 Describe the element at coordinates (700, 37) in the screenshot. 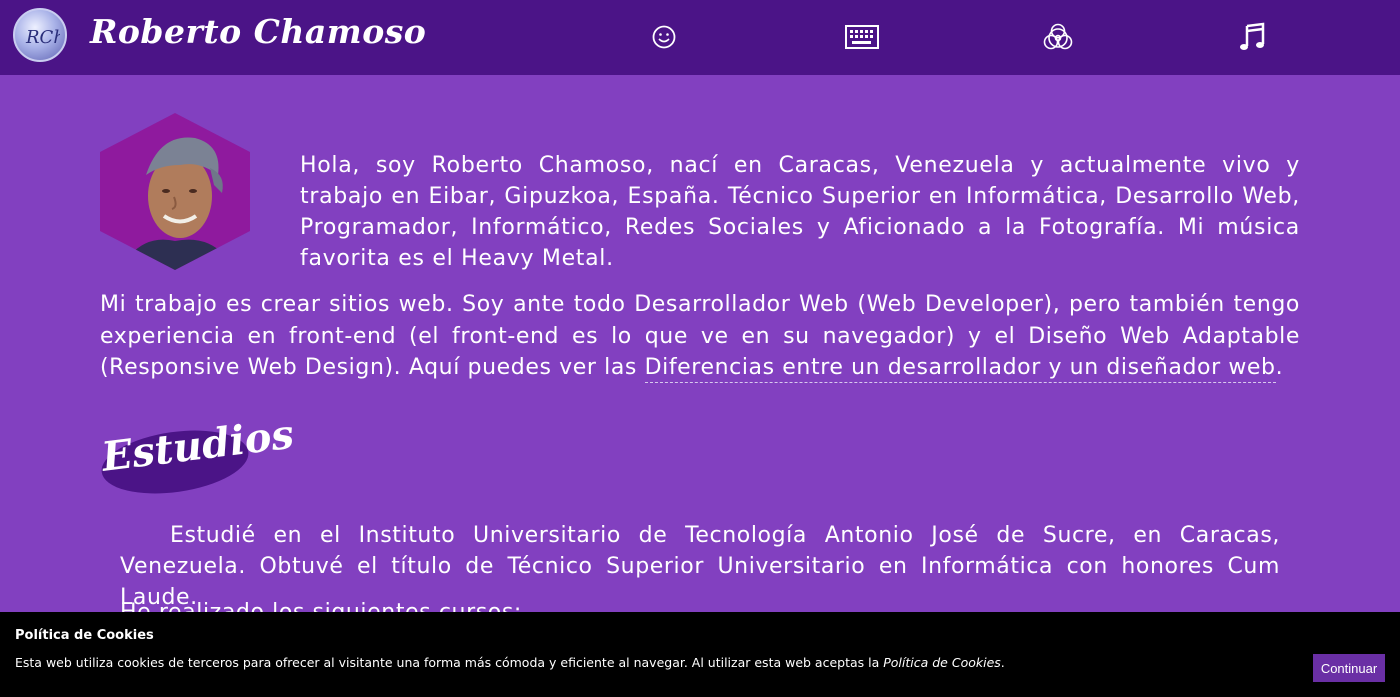

I see `top-navigation-bar: RCh Roberto Chamoso` at that location.